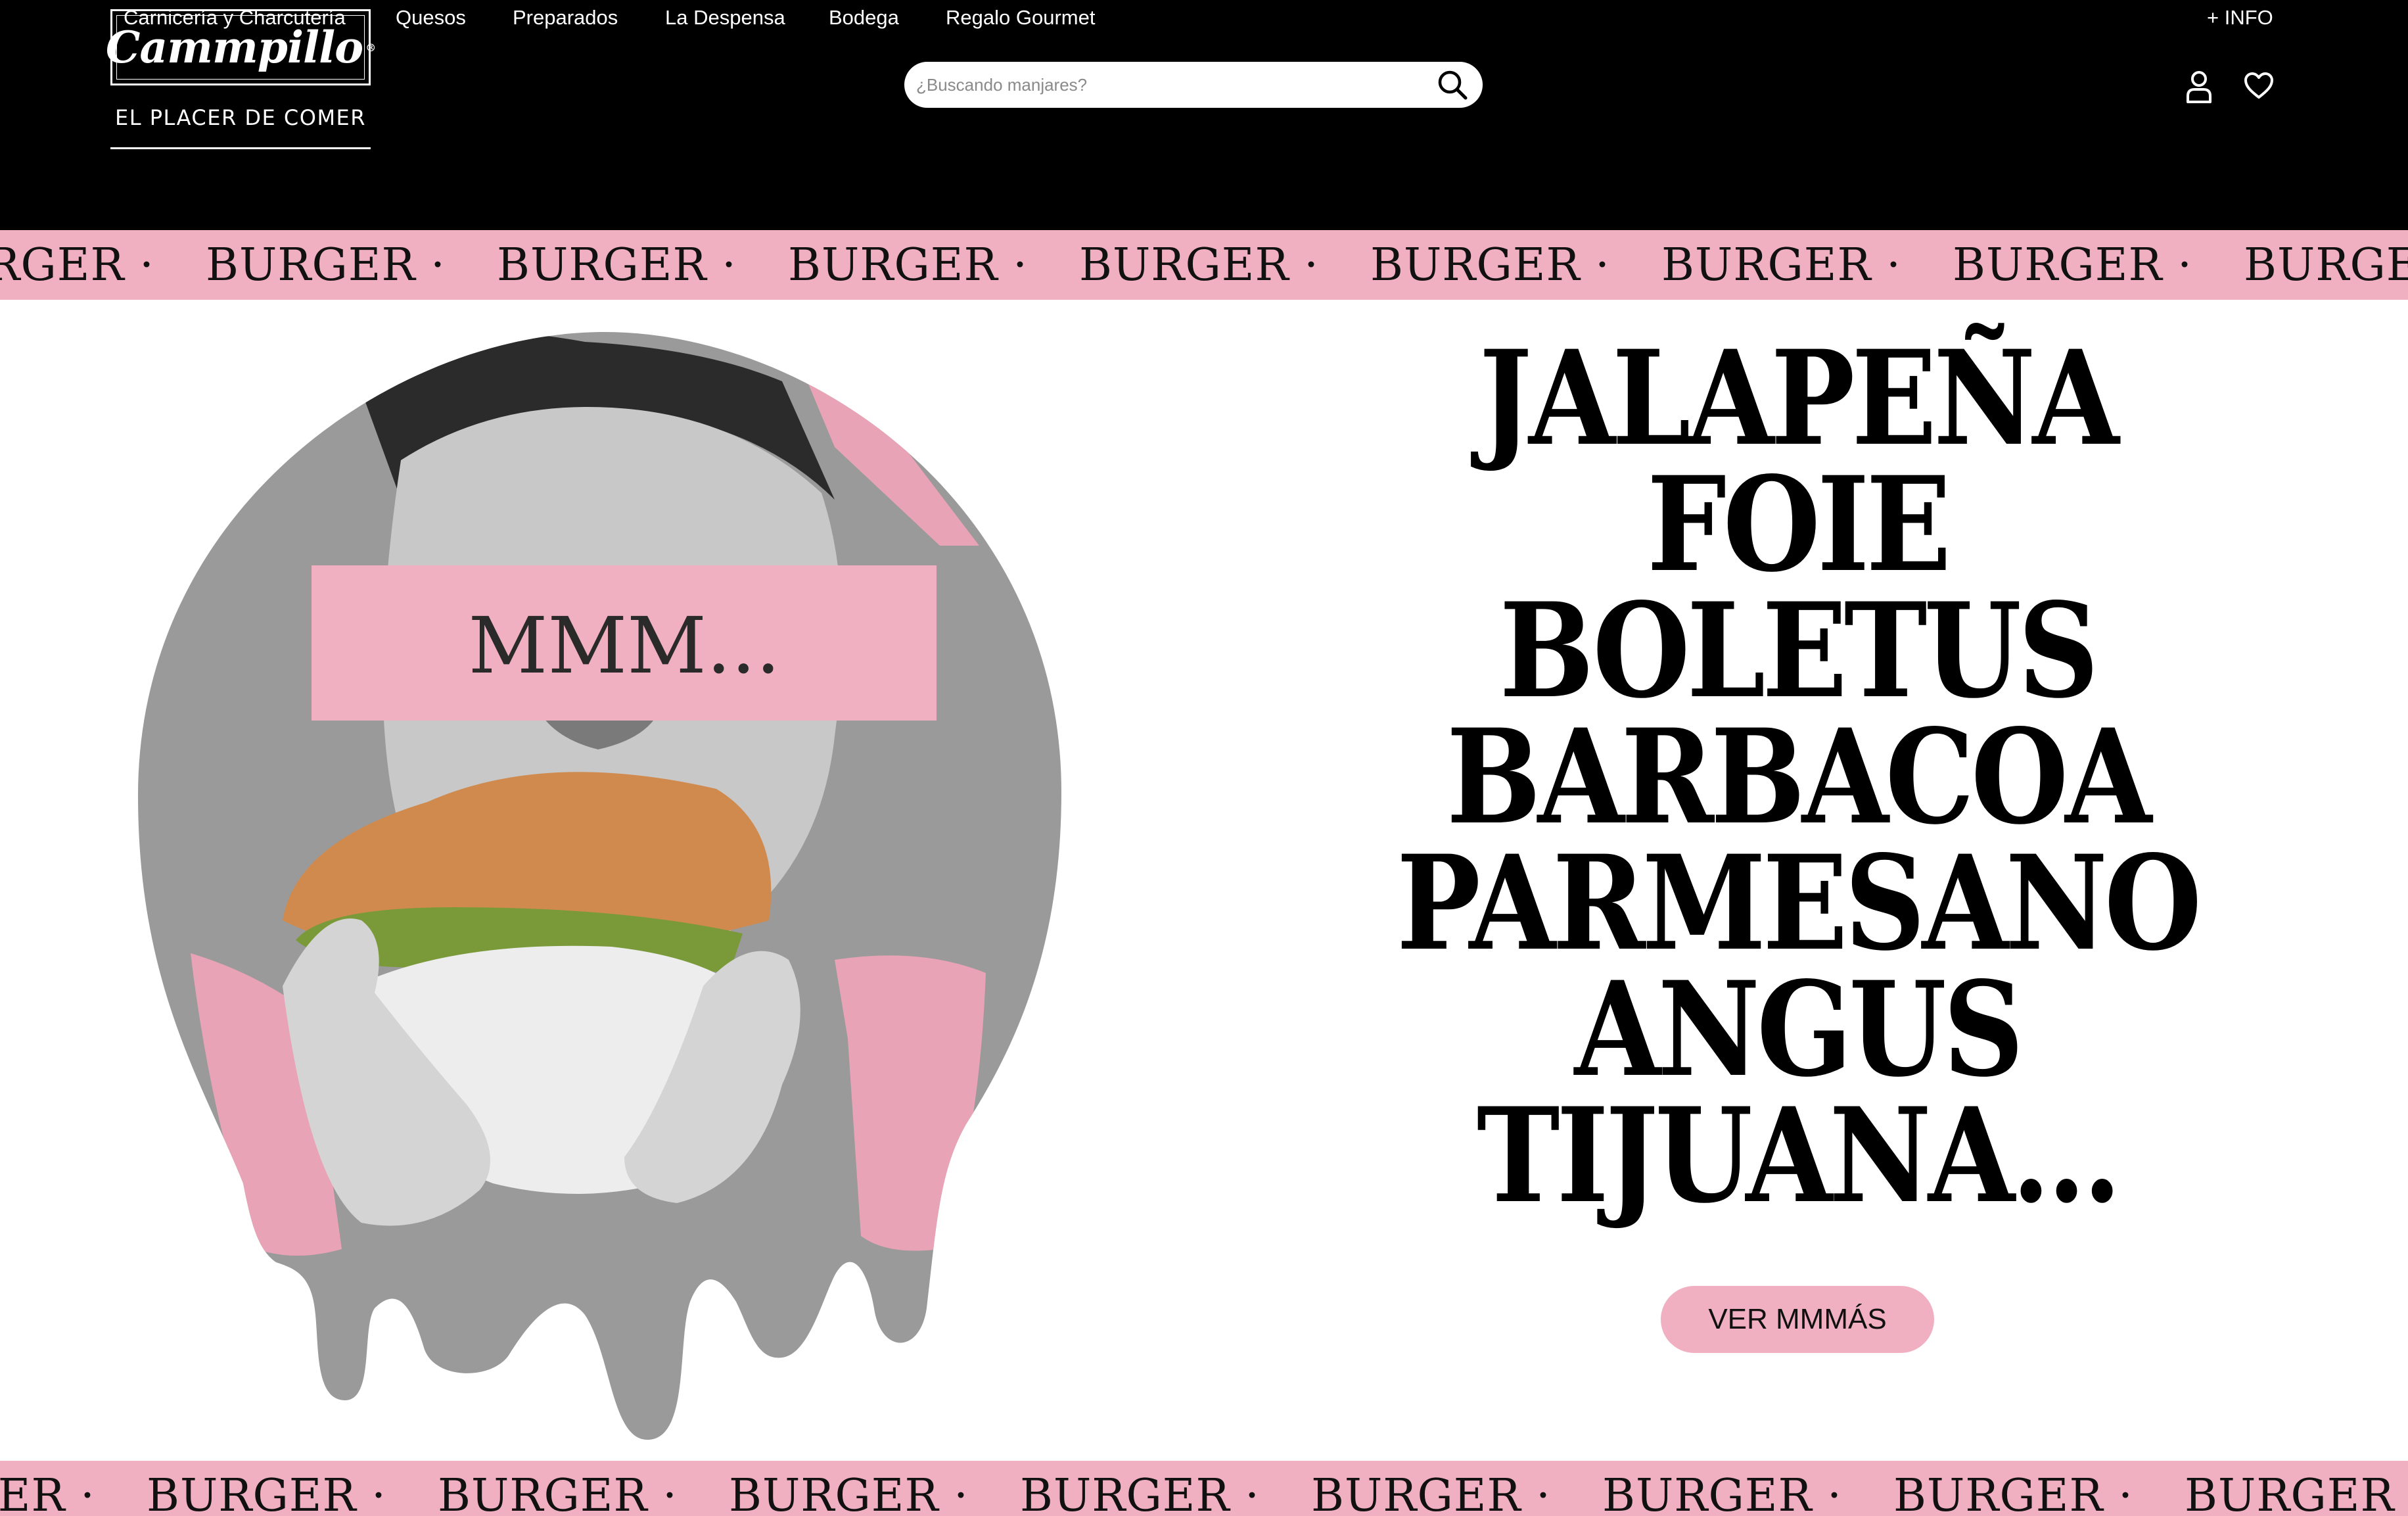 Image resolution: width=2408 pixels, height=1516 pixels. I want to click on nav-info: + INFO, so click(2240, 18).